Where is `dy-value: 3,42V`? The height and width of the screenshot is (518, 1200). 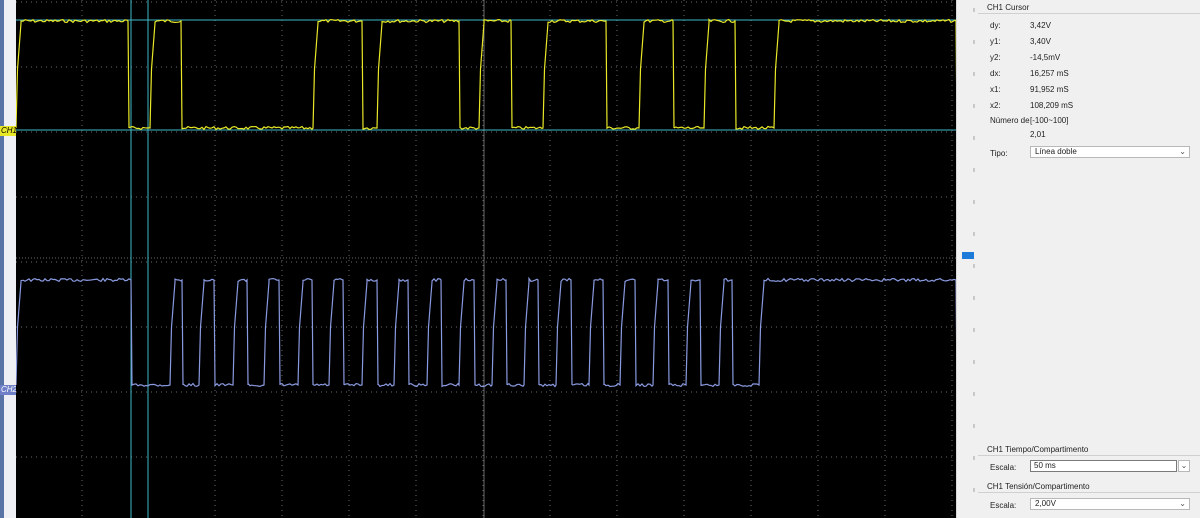
dy-value: 3,42V is located at coordinates (1040, 25).